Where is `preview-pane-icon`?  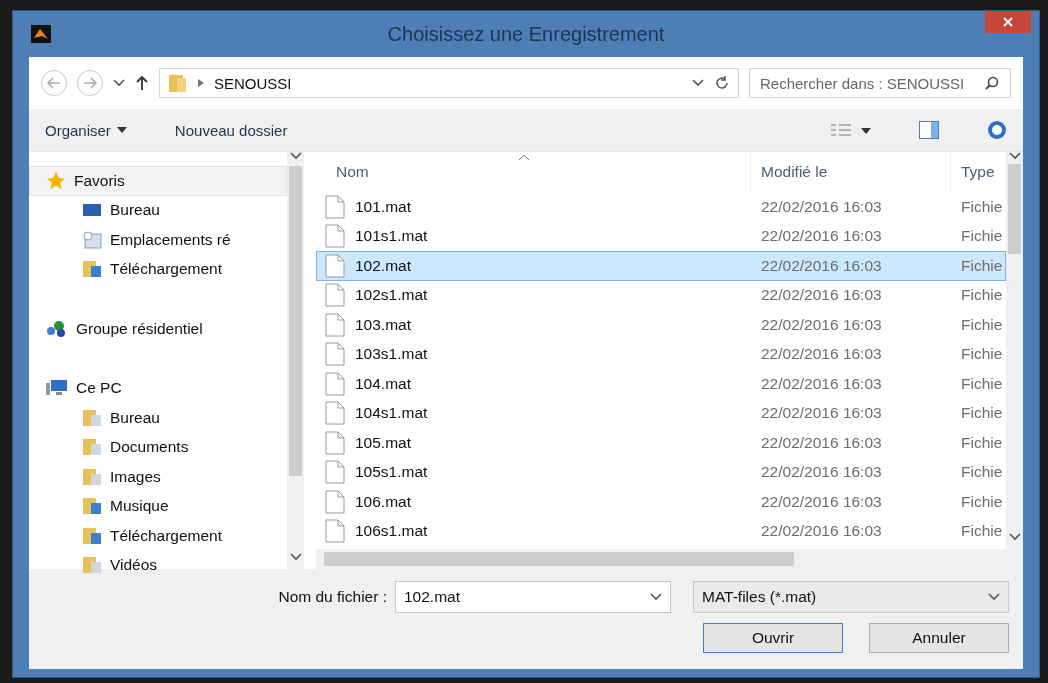 preview-pane-icon is located at coordinates (929, 130).